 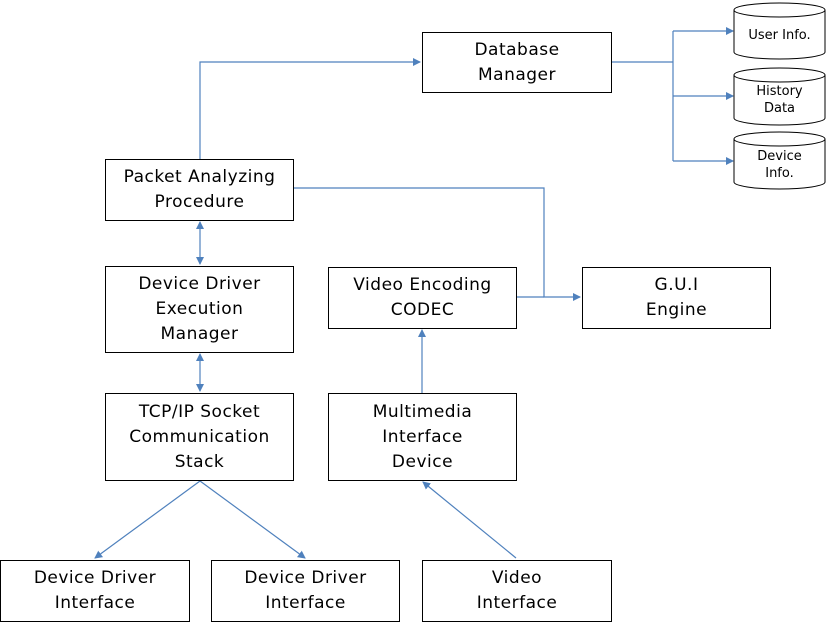 I want to click on node-label: Device, so click(x=422, y=461).